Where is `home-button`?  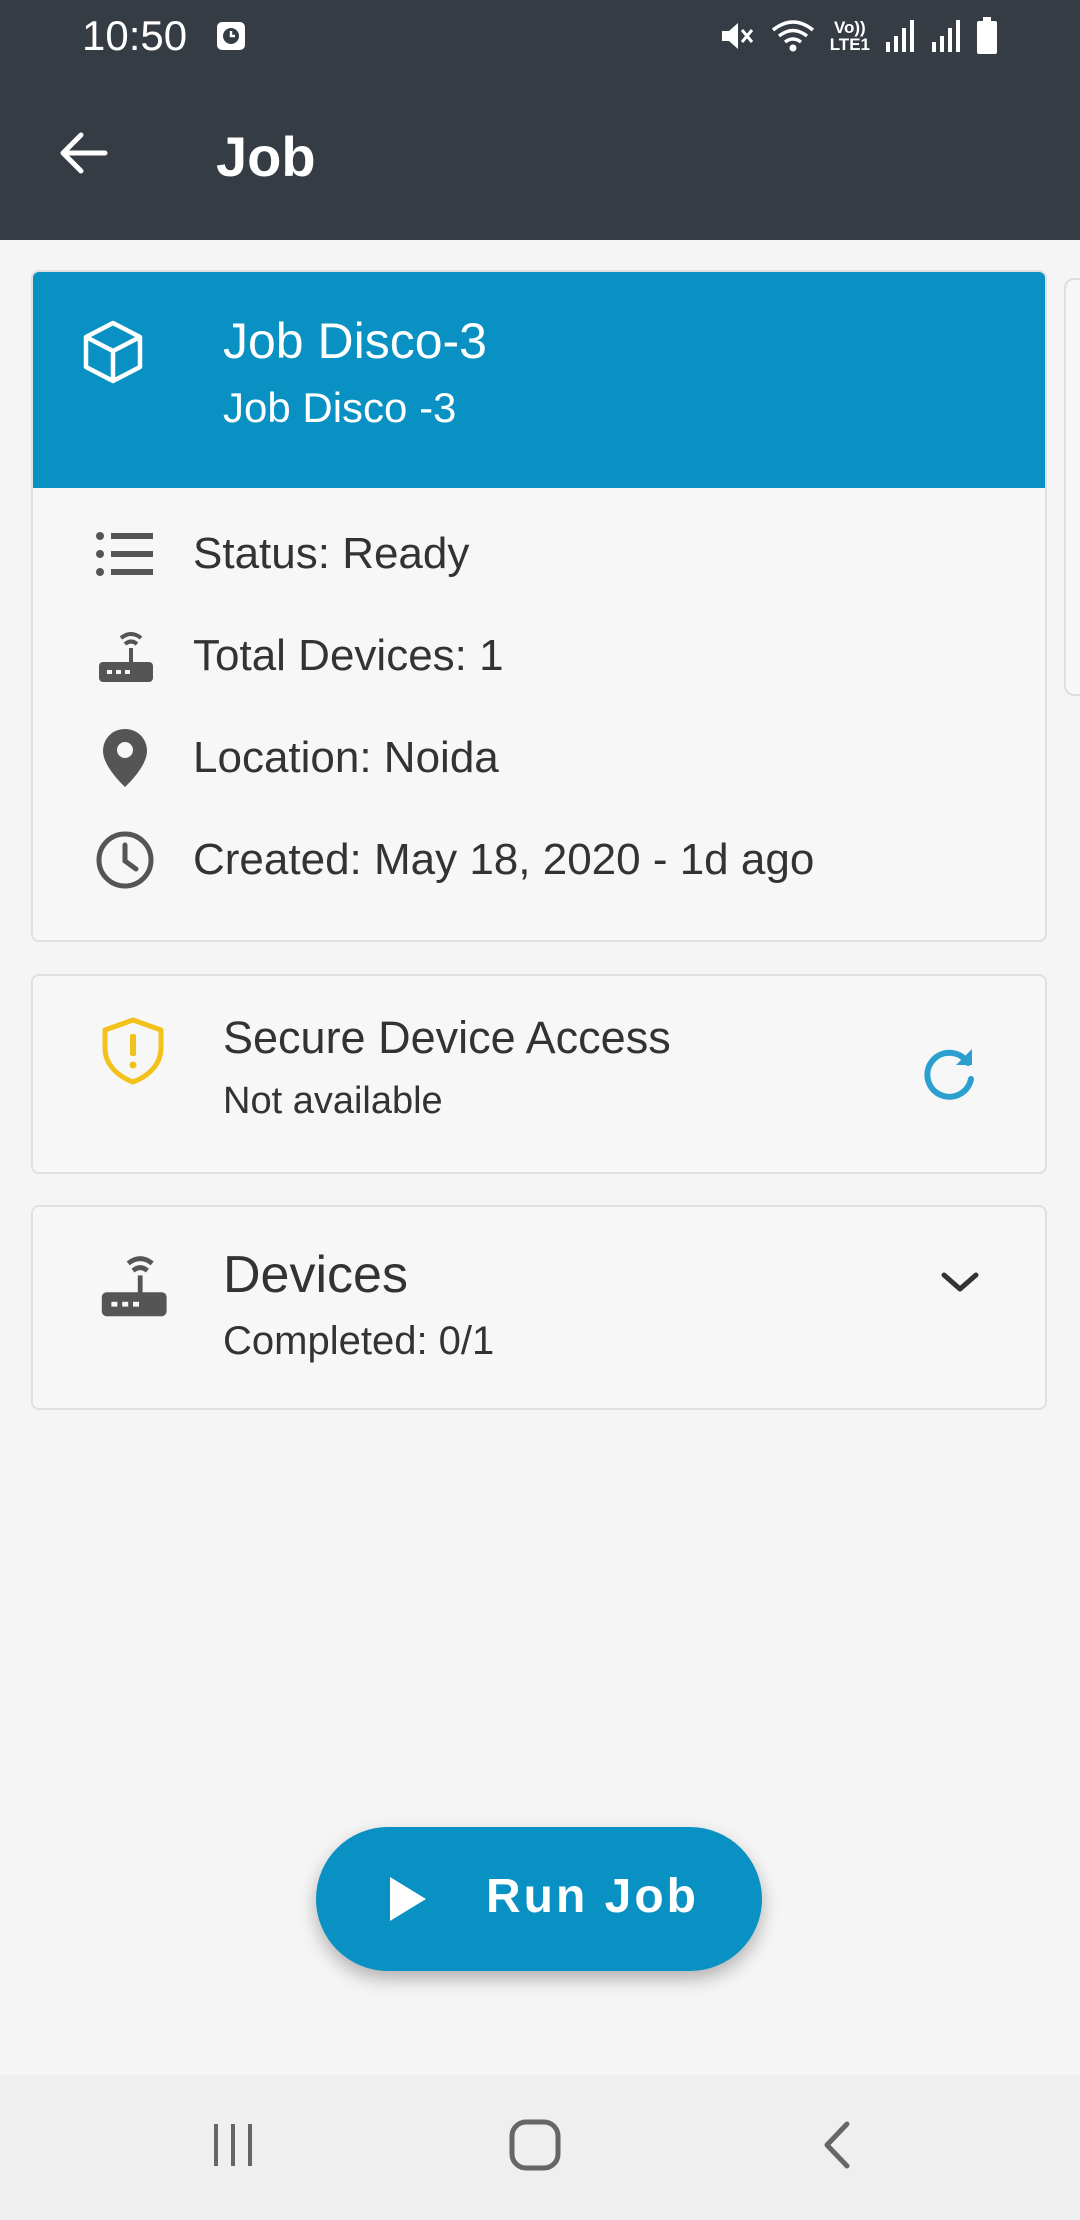 home-button is located at coordinates (535, 2145).